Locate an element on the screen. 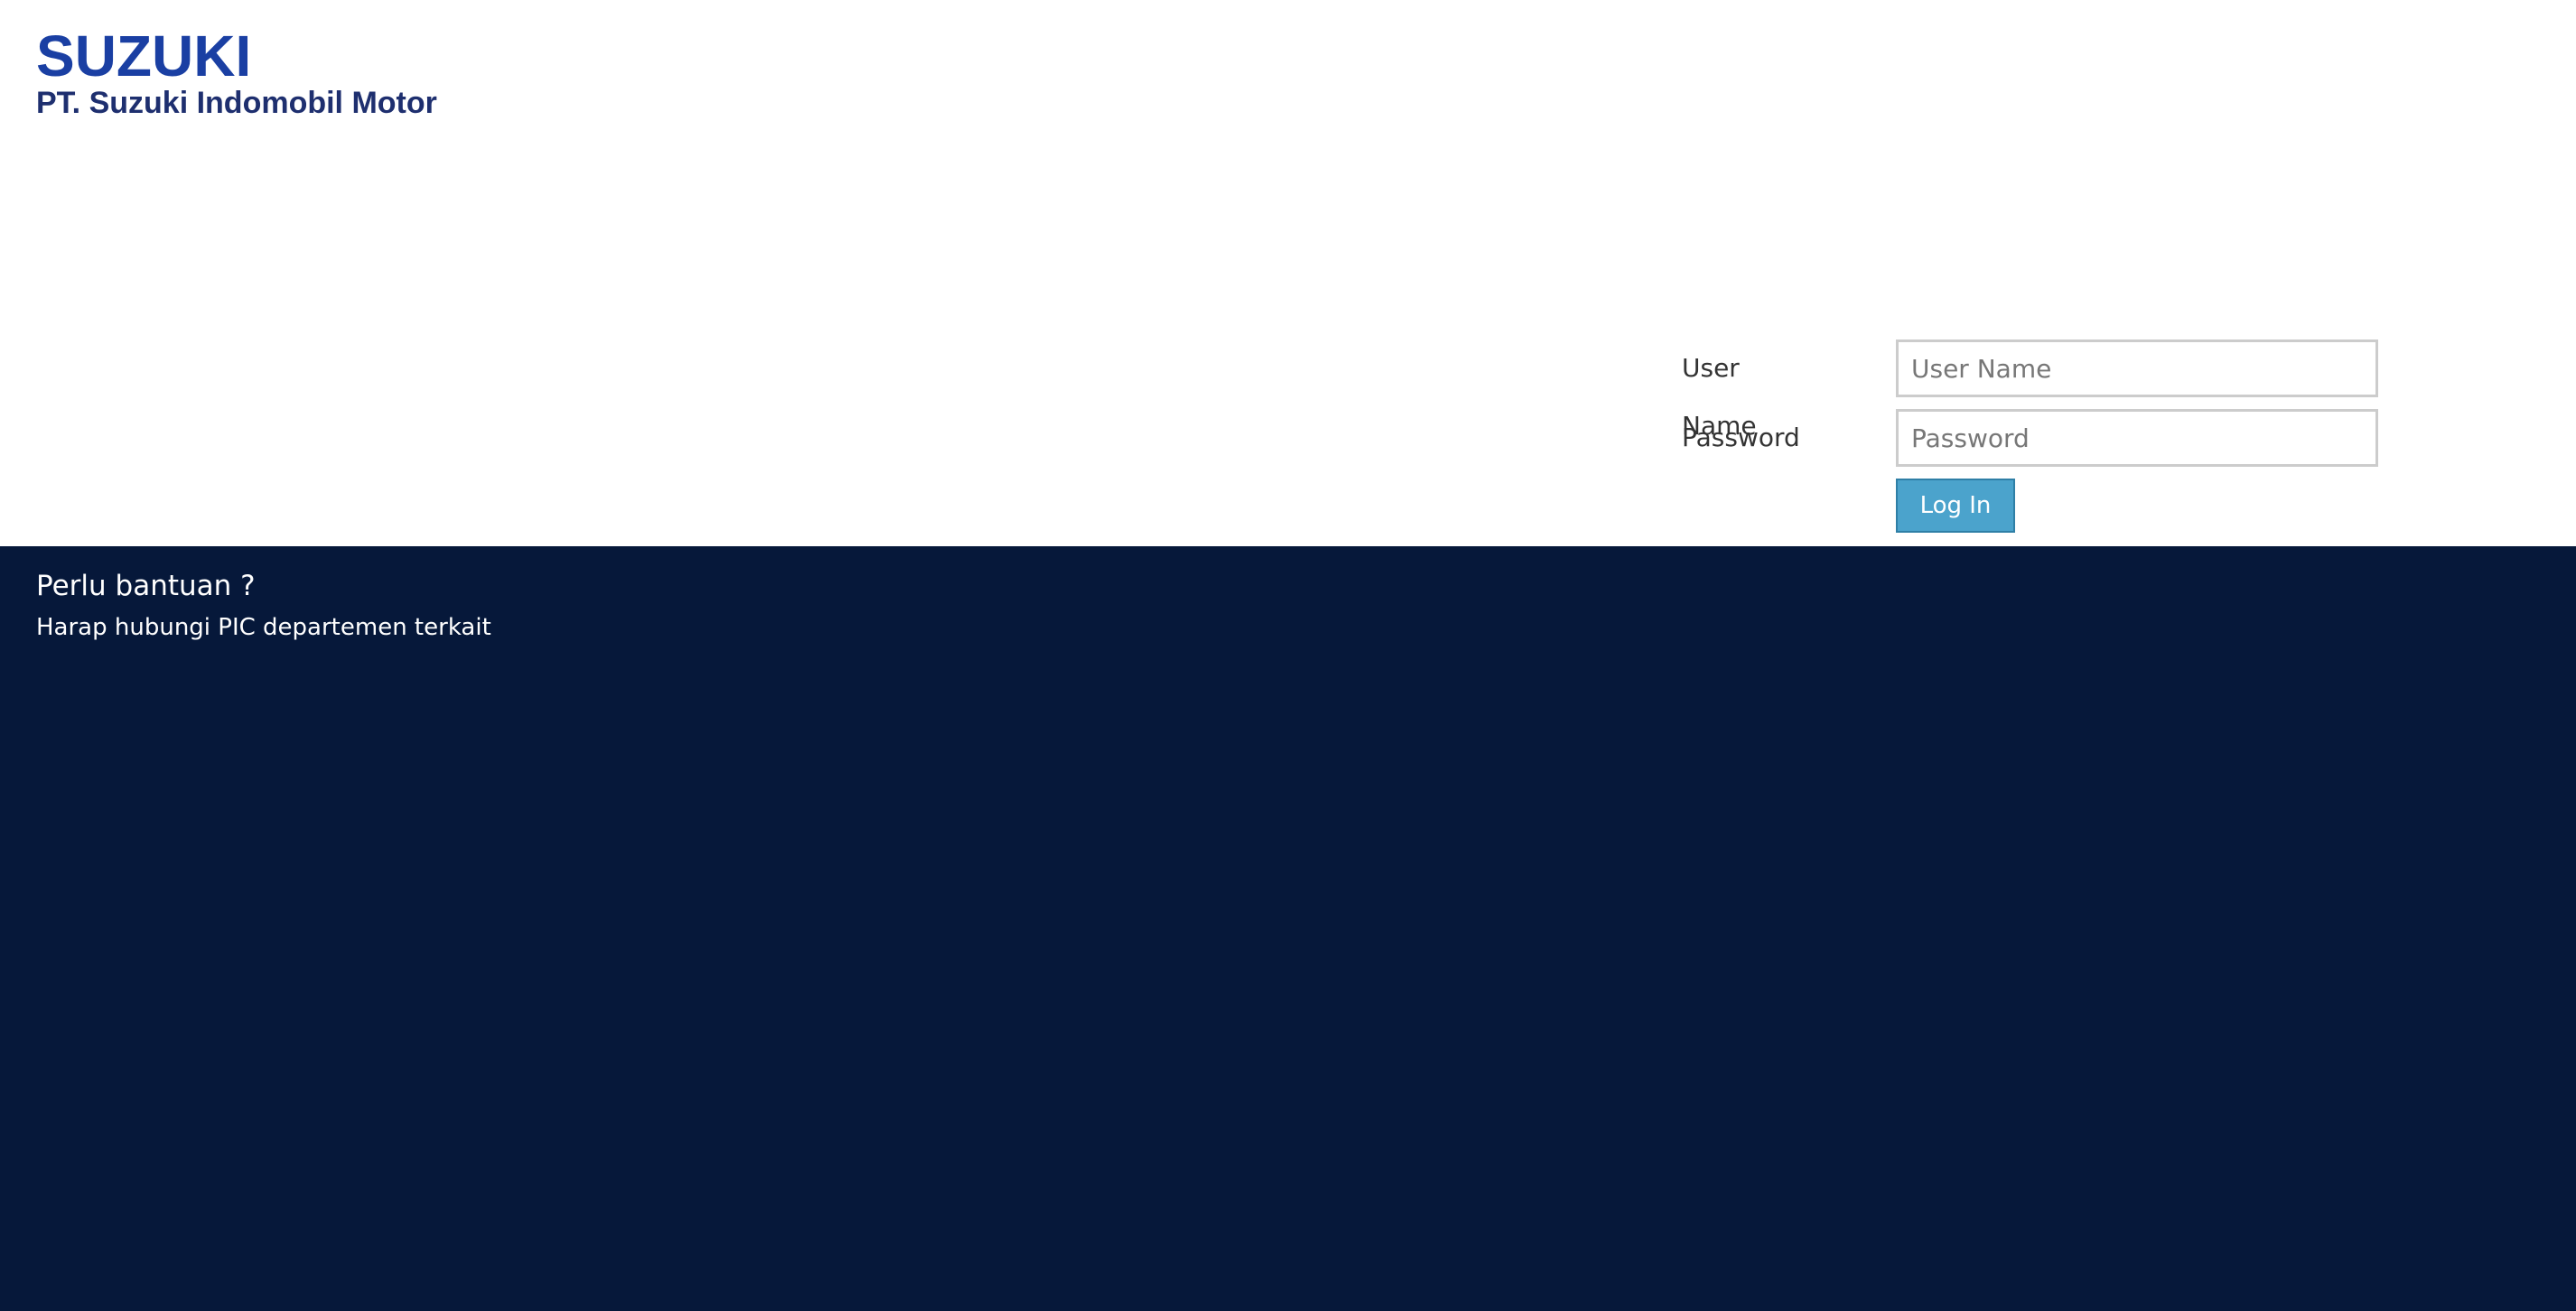  help-title: Perlu bantuan ? is located at coordinates (146, 586).